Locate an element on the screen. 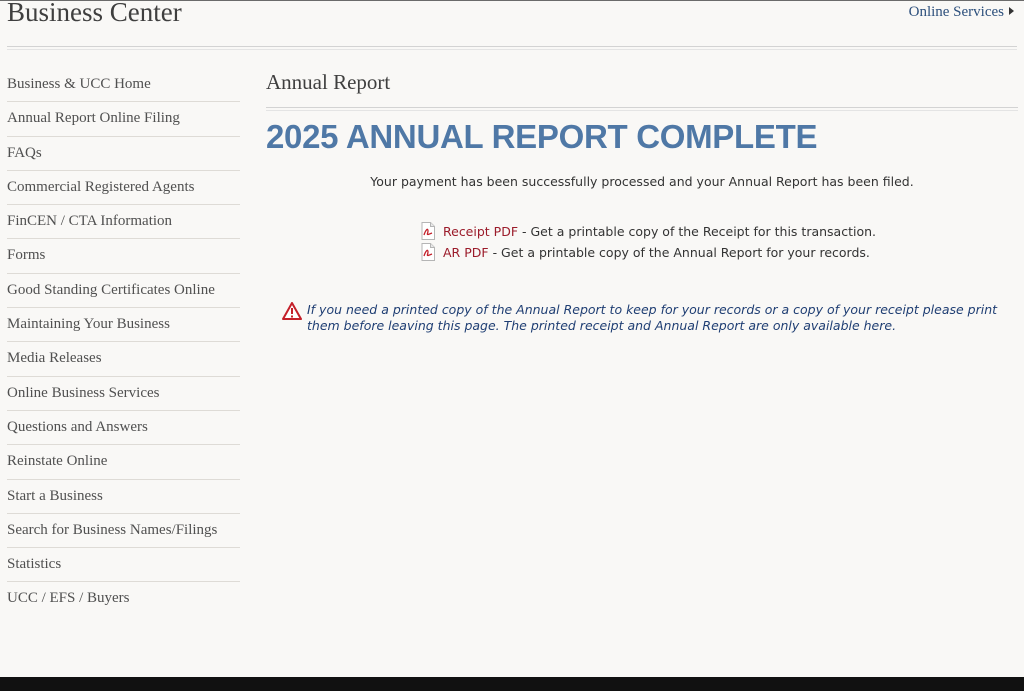 This screenshot has height=691, width=1024. warning-triangle-icon is located at coordinates (292, 311).